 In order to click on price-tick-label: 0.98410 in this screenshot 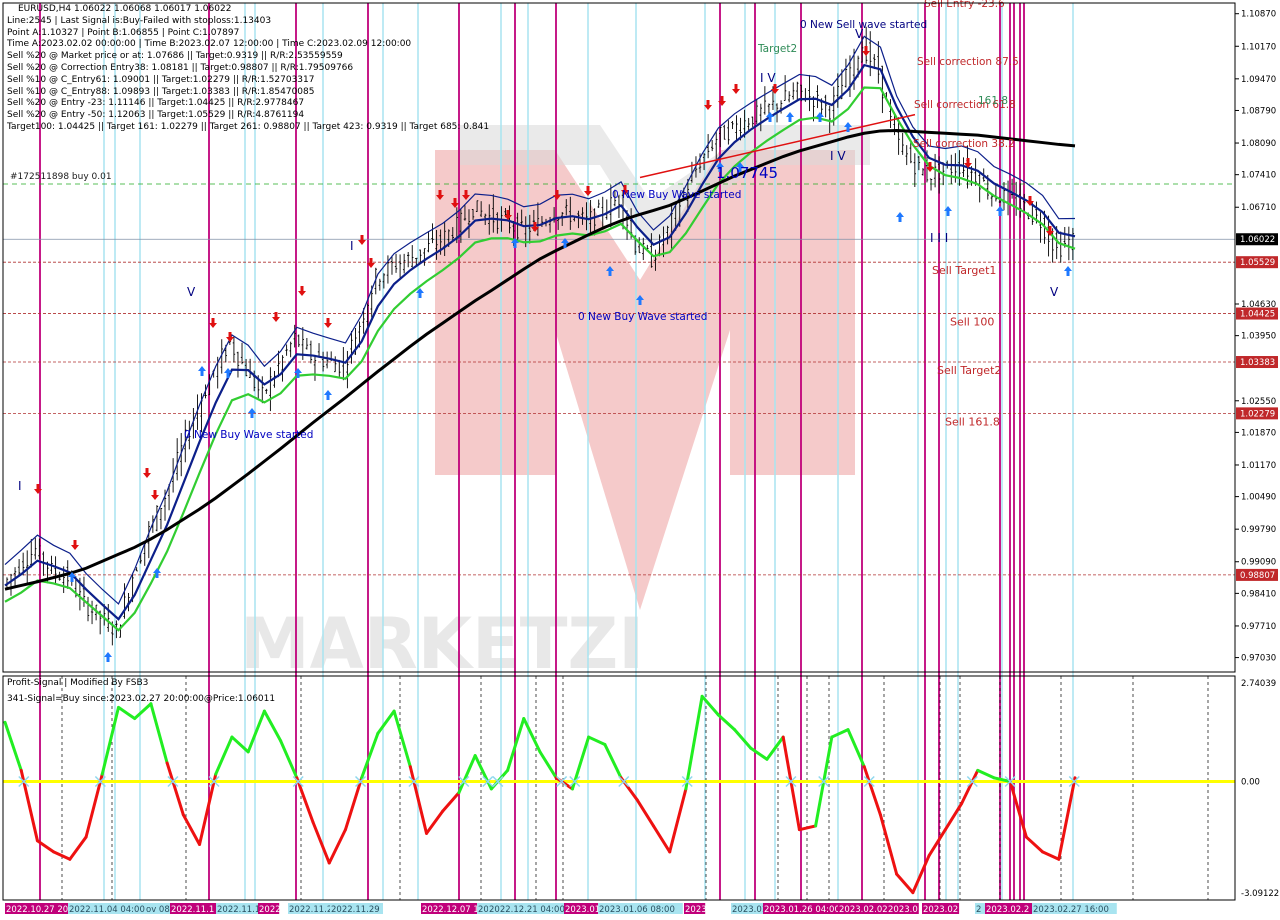, I will do `click(1258, 594)`.